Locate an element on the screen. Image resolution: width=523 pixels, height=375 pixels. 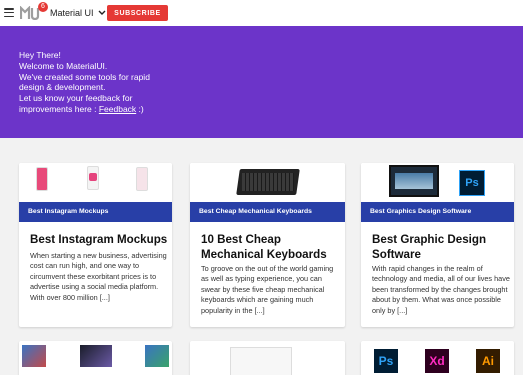
notification-badge: 6 is located at coordinates (43, 7).